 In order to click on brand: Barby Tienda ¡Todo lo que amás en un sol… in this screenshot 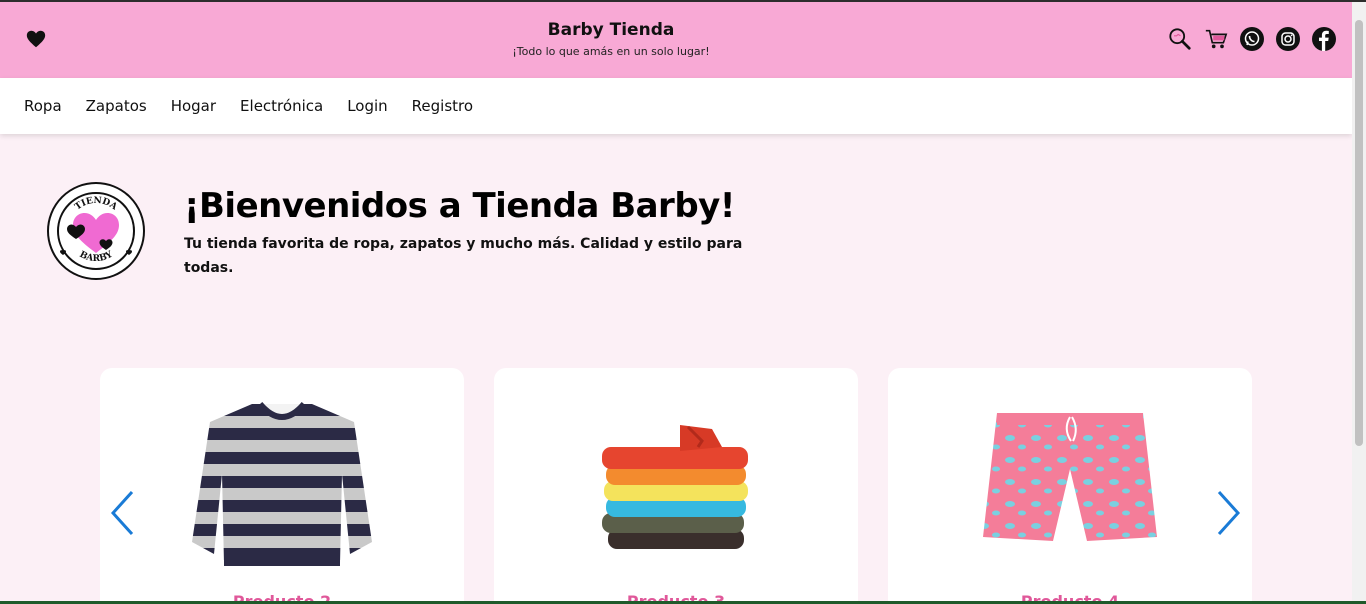, I will do `click(611, 39)`.